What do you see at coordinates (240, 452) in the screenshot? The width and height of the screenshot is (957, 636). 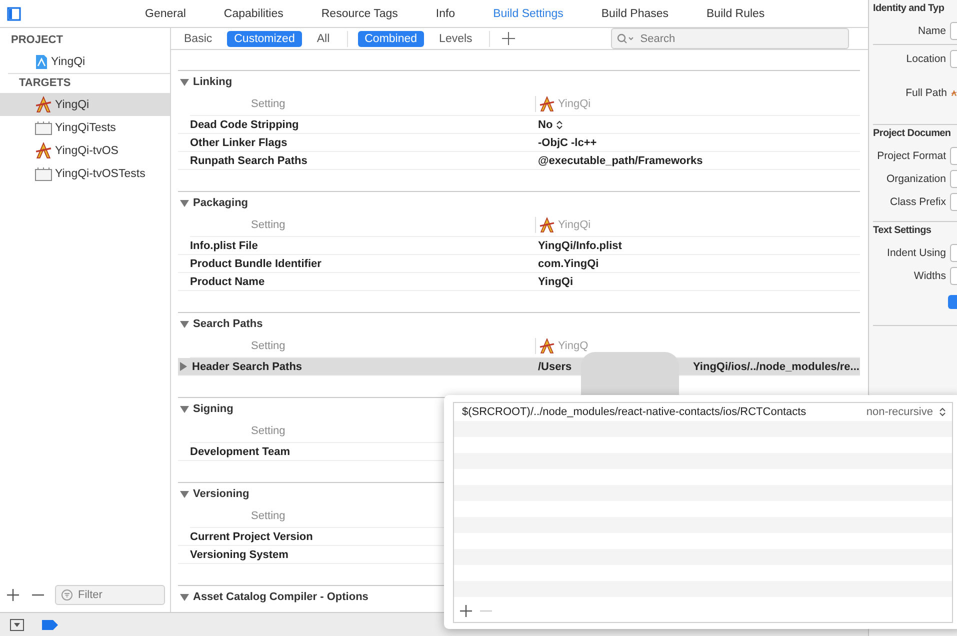 I see `setting-name: Development Team` at bounding box center [240, 452].